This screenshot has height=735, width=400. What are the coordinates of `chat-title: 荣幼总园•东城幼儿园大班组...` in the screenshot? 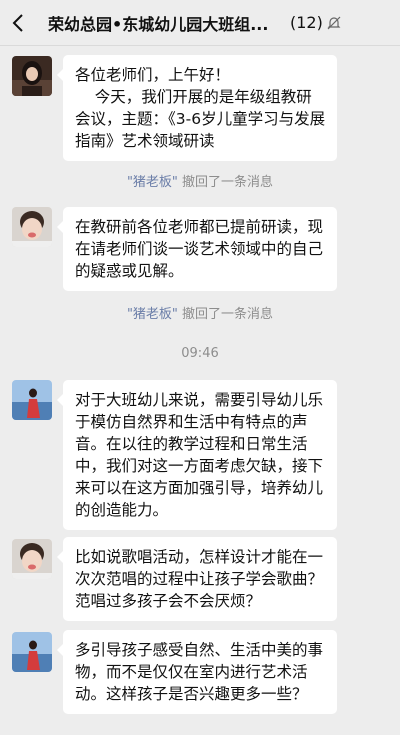 It's located at (158, 24).